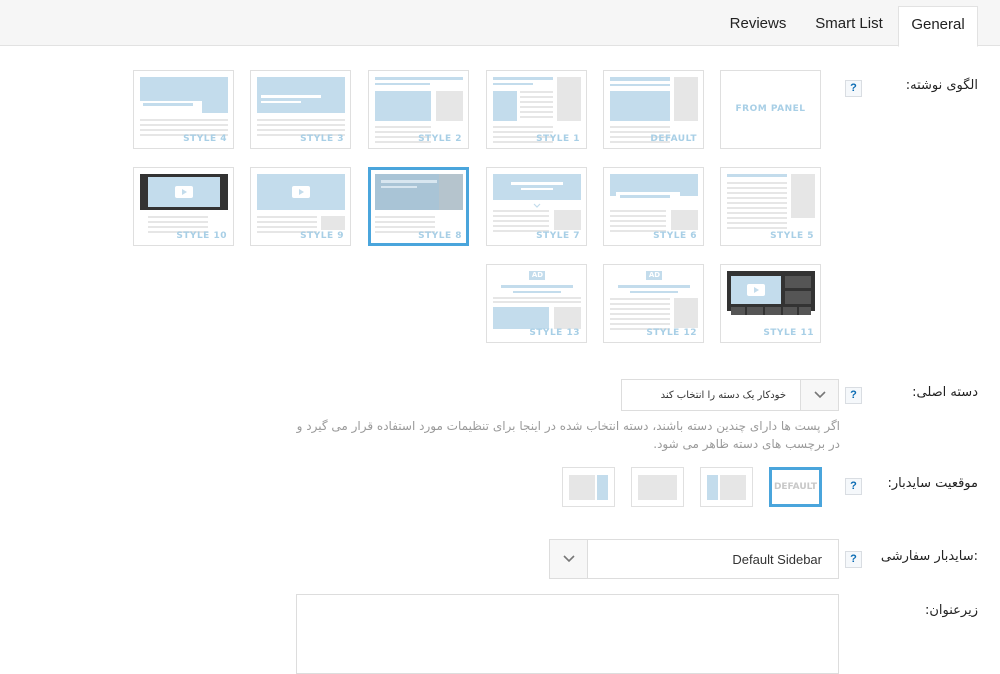 The width and height of the screenshot is (1000, 674). I want to click on thumb-caption: STYLE 13, so click(554, 333).